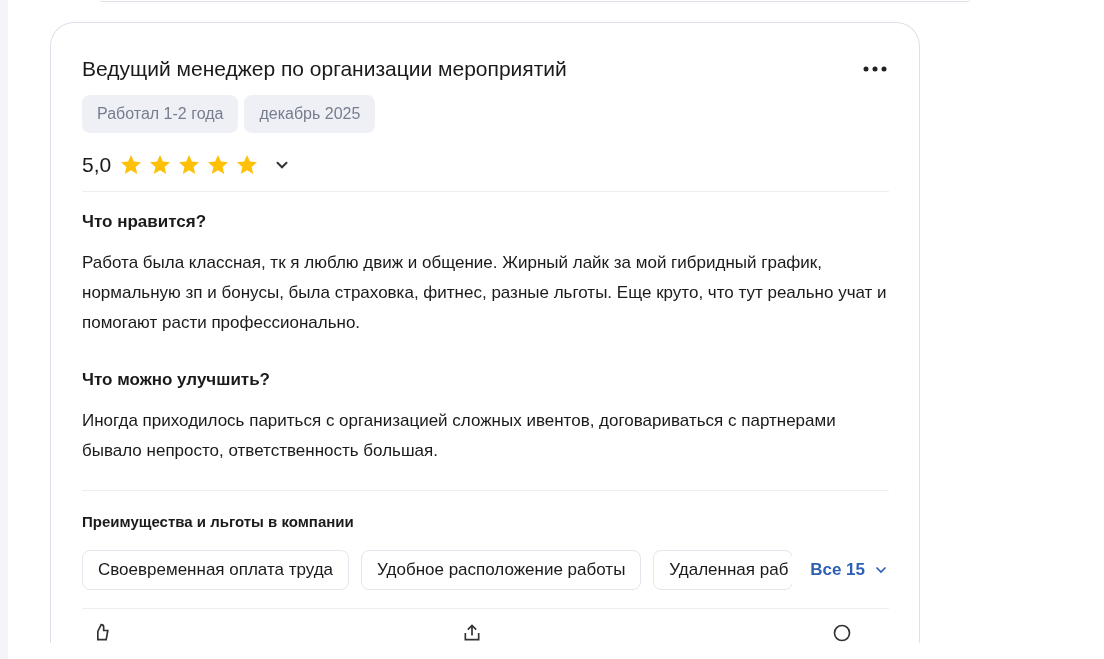  What do you see at coordinates (145, 222) in the screenshot?
I see `section-heading: Что нравится?` at bounding box center [145, 222].